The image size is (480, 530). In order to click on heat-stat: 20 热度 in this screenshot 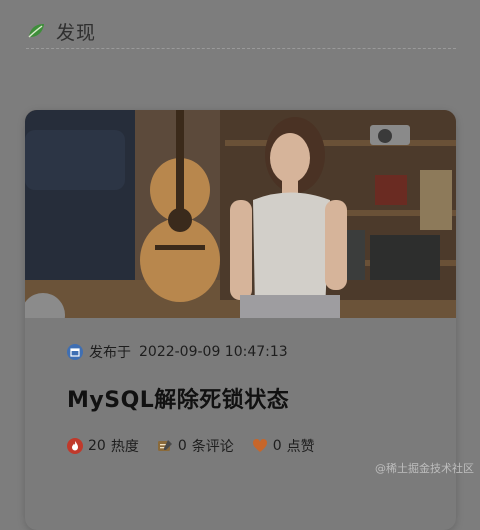, I will do `click(103, 446)`.